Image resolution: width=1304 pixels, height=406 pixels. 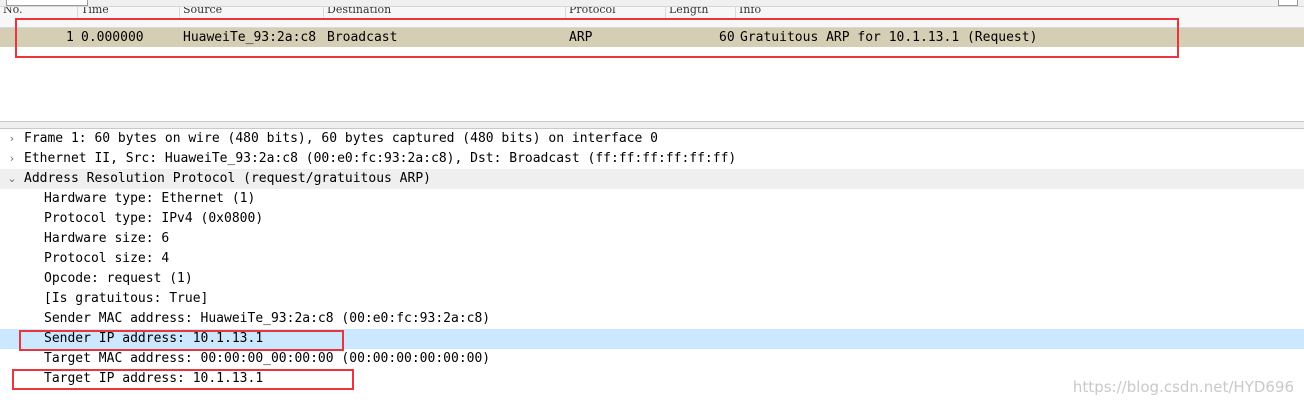 I want to click on tree-item-is-gratuitous: [Is gratuitous: True], so click(x=652, y=299).